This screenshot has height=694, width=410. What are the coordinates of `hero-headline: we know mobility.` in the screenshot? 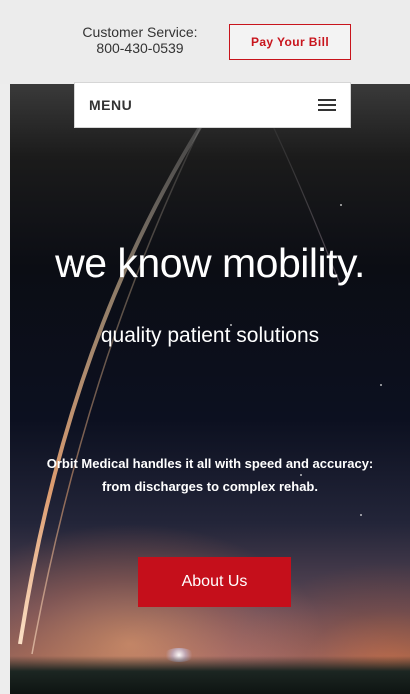 It's located at (210, 263).